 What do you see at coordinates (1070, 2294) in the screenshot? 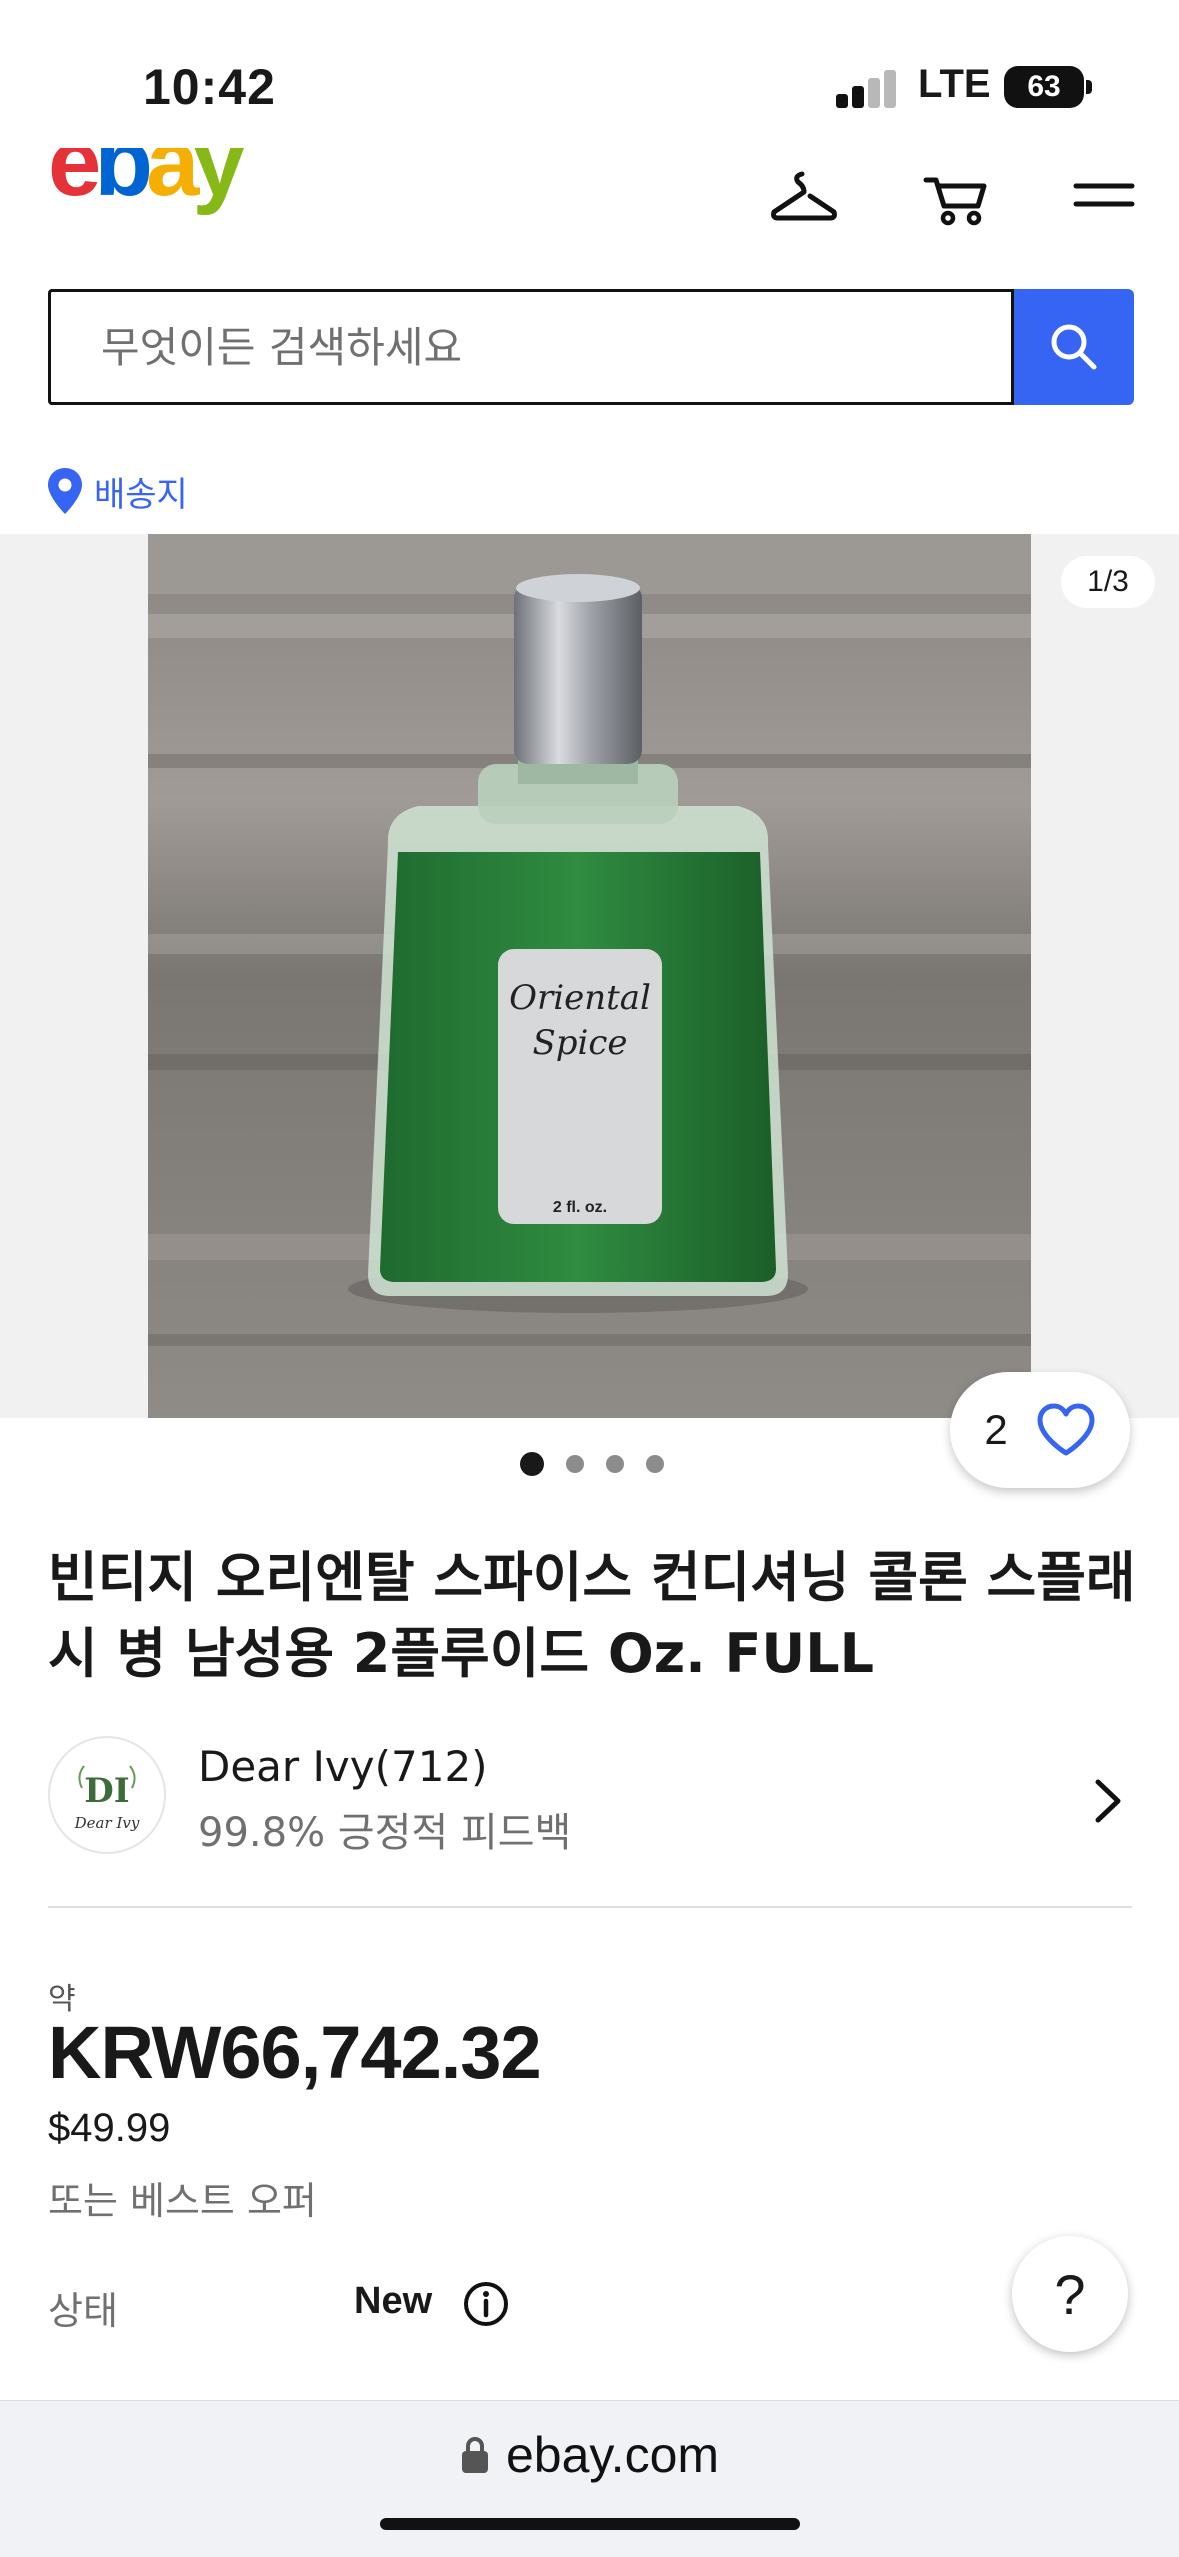
I see `help-button: ?` at bounding box center [1070, 2294].